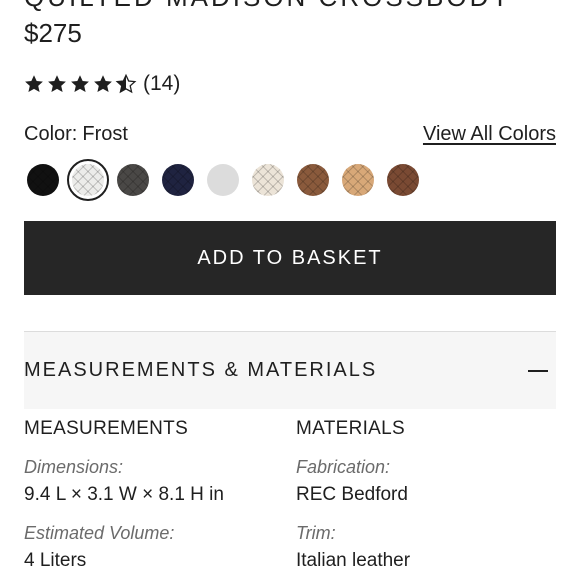  I want to click on trim-label: Trim:, so click(316, 533).